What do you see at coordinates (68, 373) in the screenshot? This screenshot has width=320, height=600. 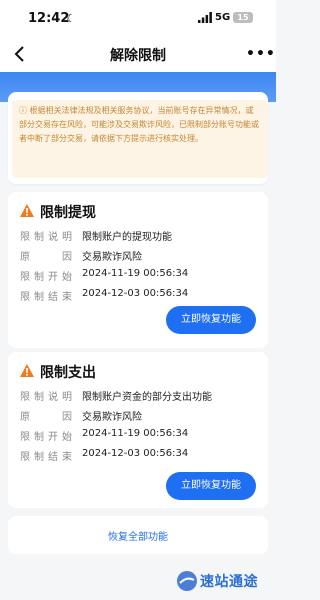 I see `section-title: 限制支出` at bounding box center [68, 373].